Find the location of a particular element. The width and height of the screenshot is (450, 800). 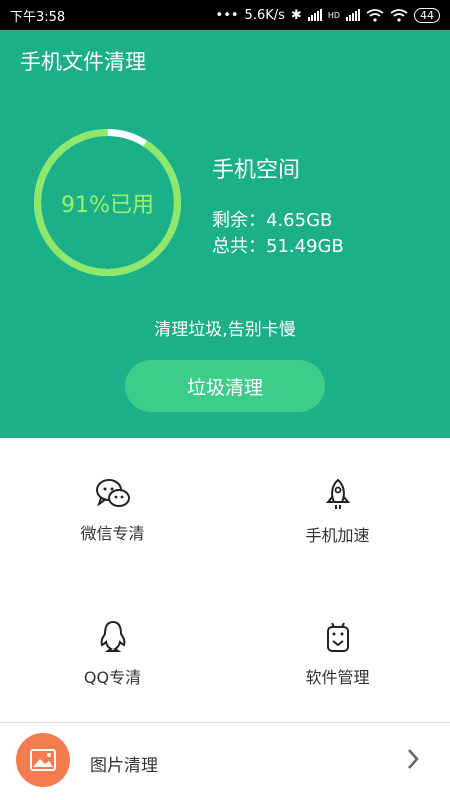

net-speed: 5.6K/s is located at coordinates (264, 15).